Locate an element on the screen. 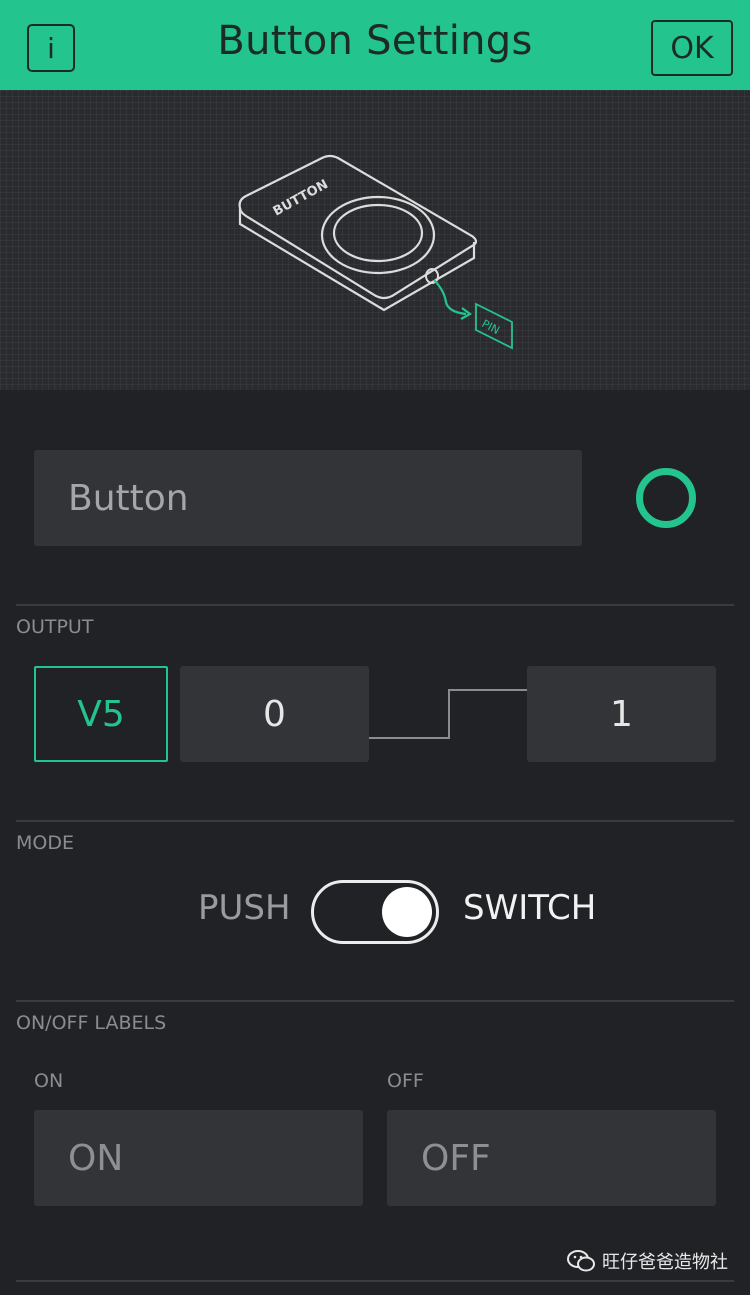  watermark: 旺仔爸爸造物社 is located at coordinates (647, 1261).